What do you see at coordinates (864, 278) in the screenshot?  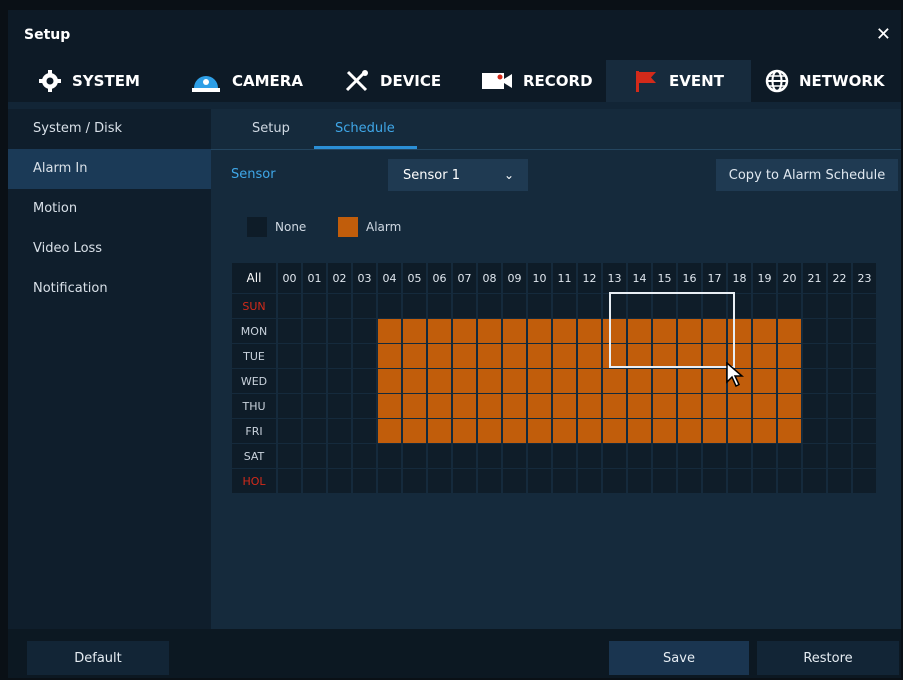 I see `hour-header-cell: 23` at bounding box center [864, 278].